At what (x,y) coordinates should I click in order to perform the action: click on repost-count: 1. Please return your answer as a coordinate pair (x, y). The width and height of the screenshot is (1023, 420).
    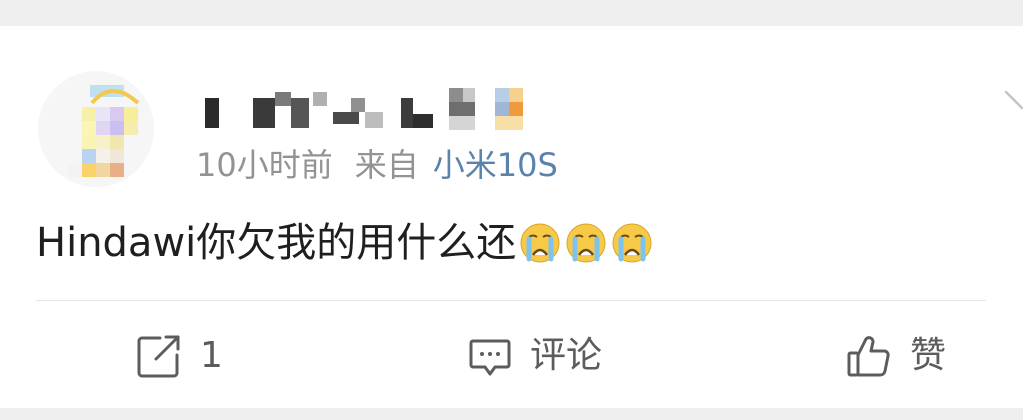
    Looking at the image, I should click on (211, 355).